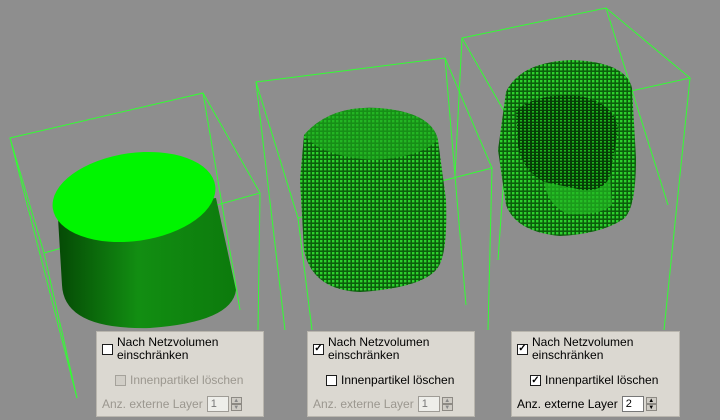 This screenshot has height=420, width=720. Describe the element at coordinates (107, 349) in the screenshot. I see `restrict-to-mesh-checkbox` at that location.